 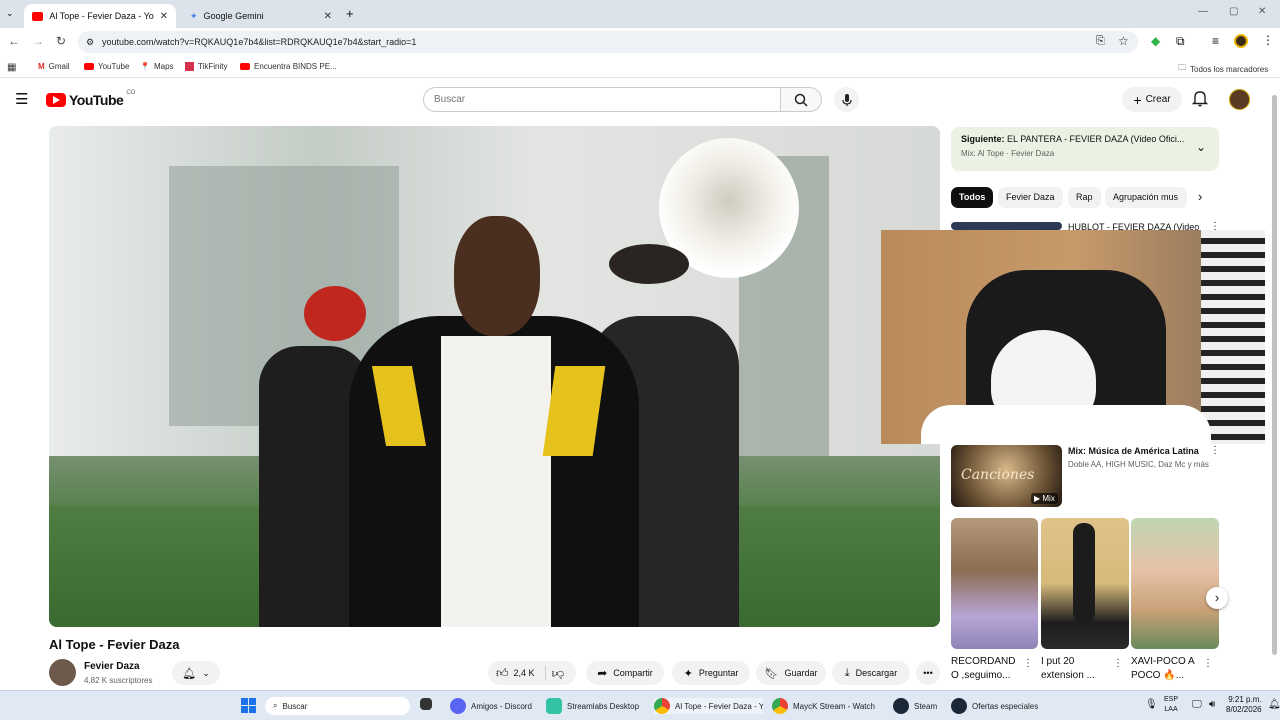 I want to click on network-icon: 🖵, so click(x=1197, y=704).